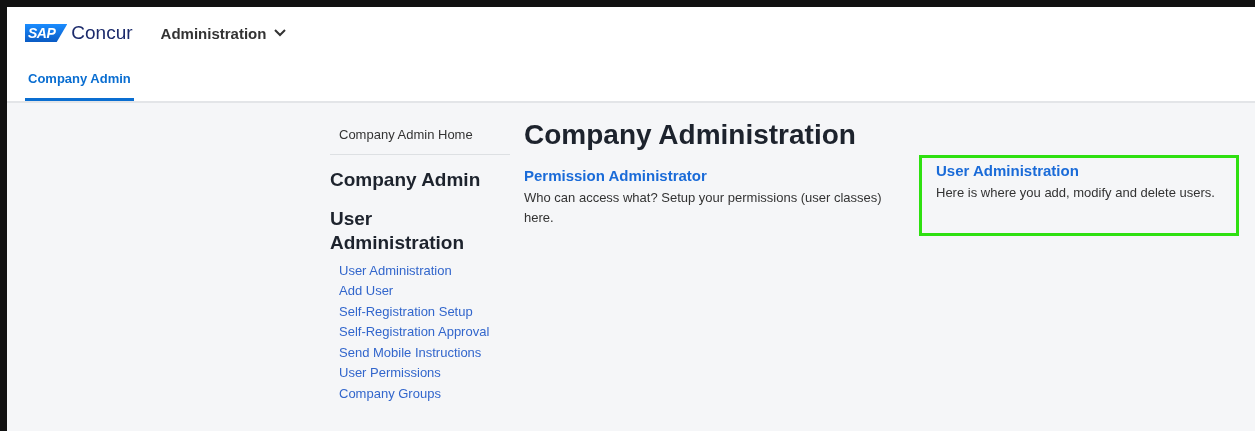  I want to click on sidebar-link: Self-Registration Setup, so click(420, 311).